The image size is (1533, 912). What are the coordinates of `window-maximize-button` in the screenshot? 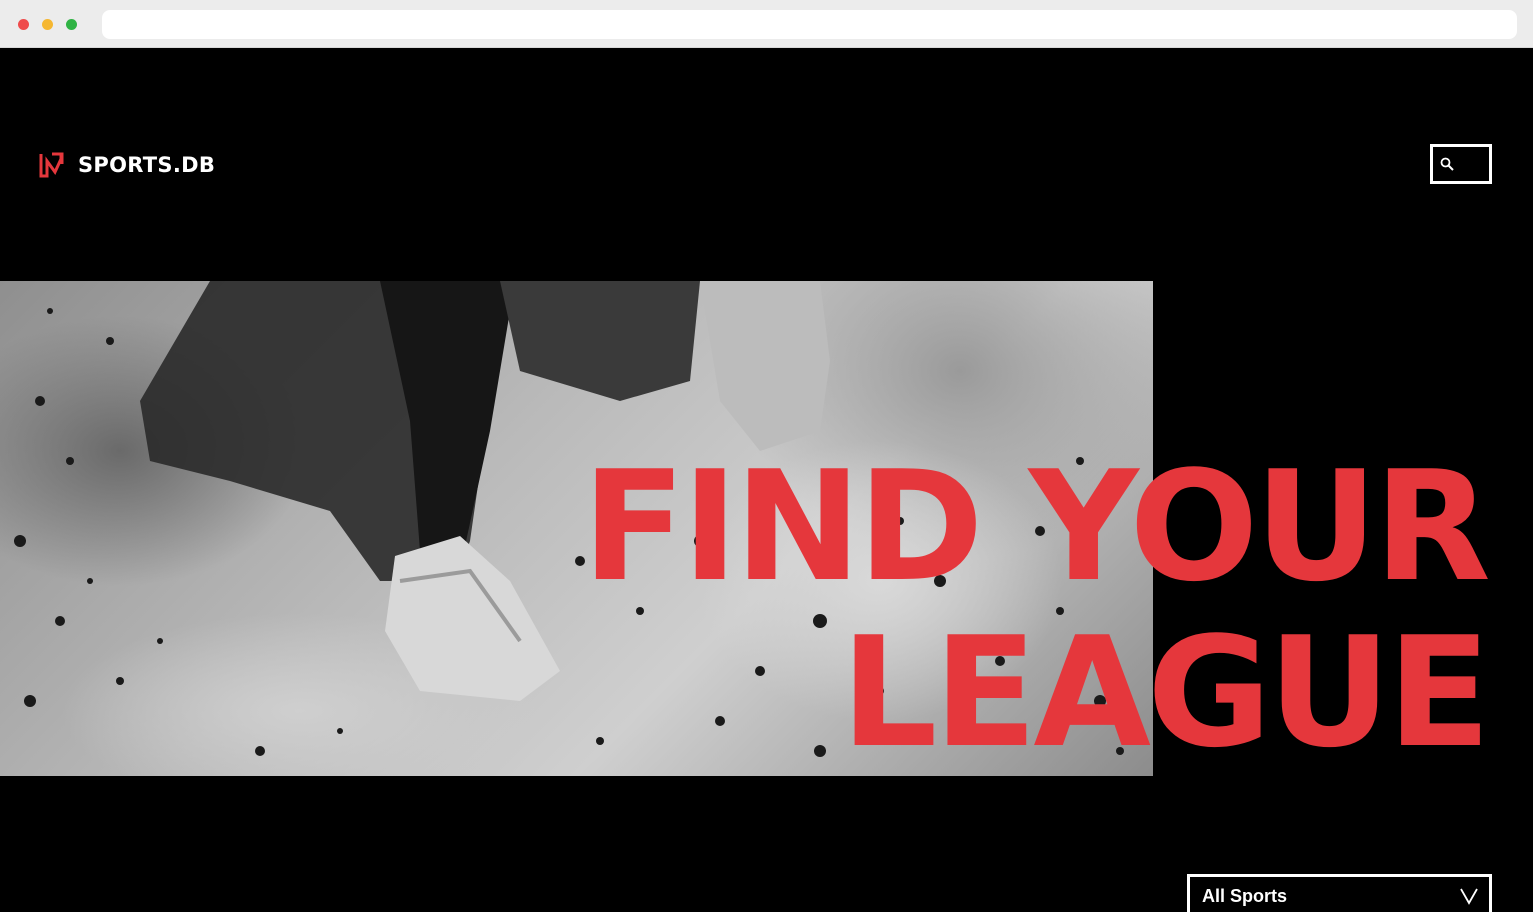 It's located at (71, 24).